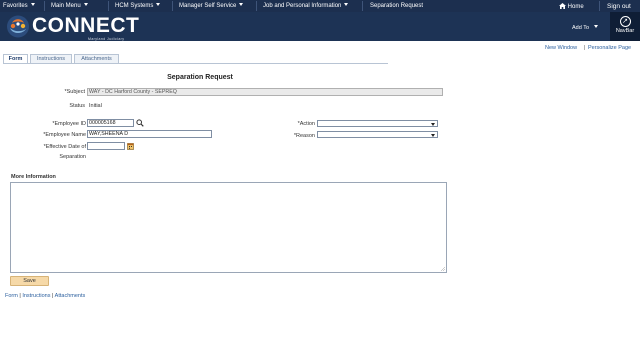 The height and width of the screenshot is (360, 640). I want to click on subject-label: *Subject, so click(75, 92).